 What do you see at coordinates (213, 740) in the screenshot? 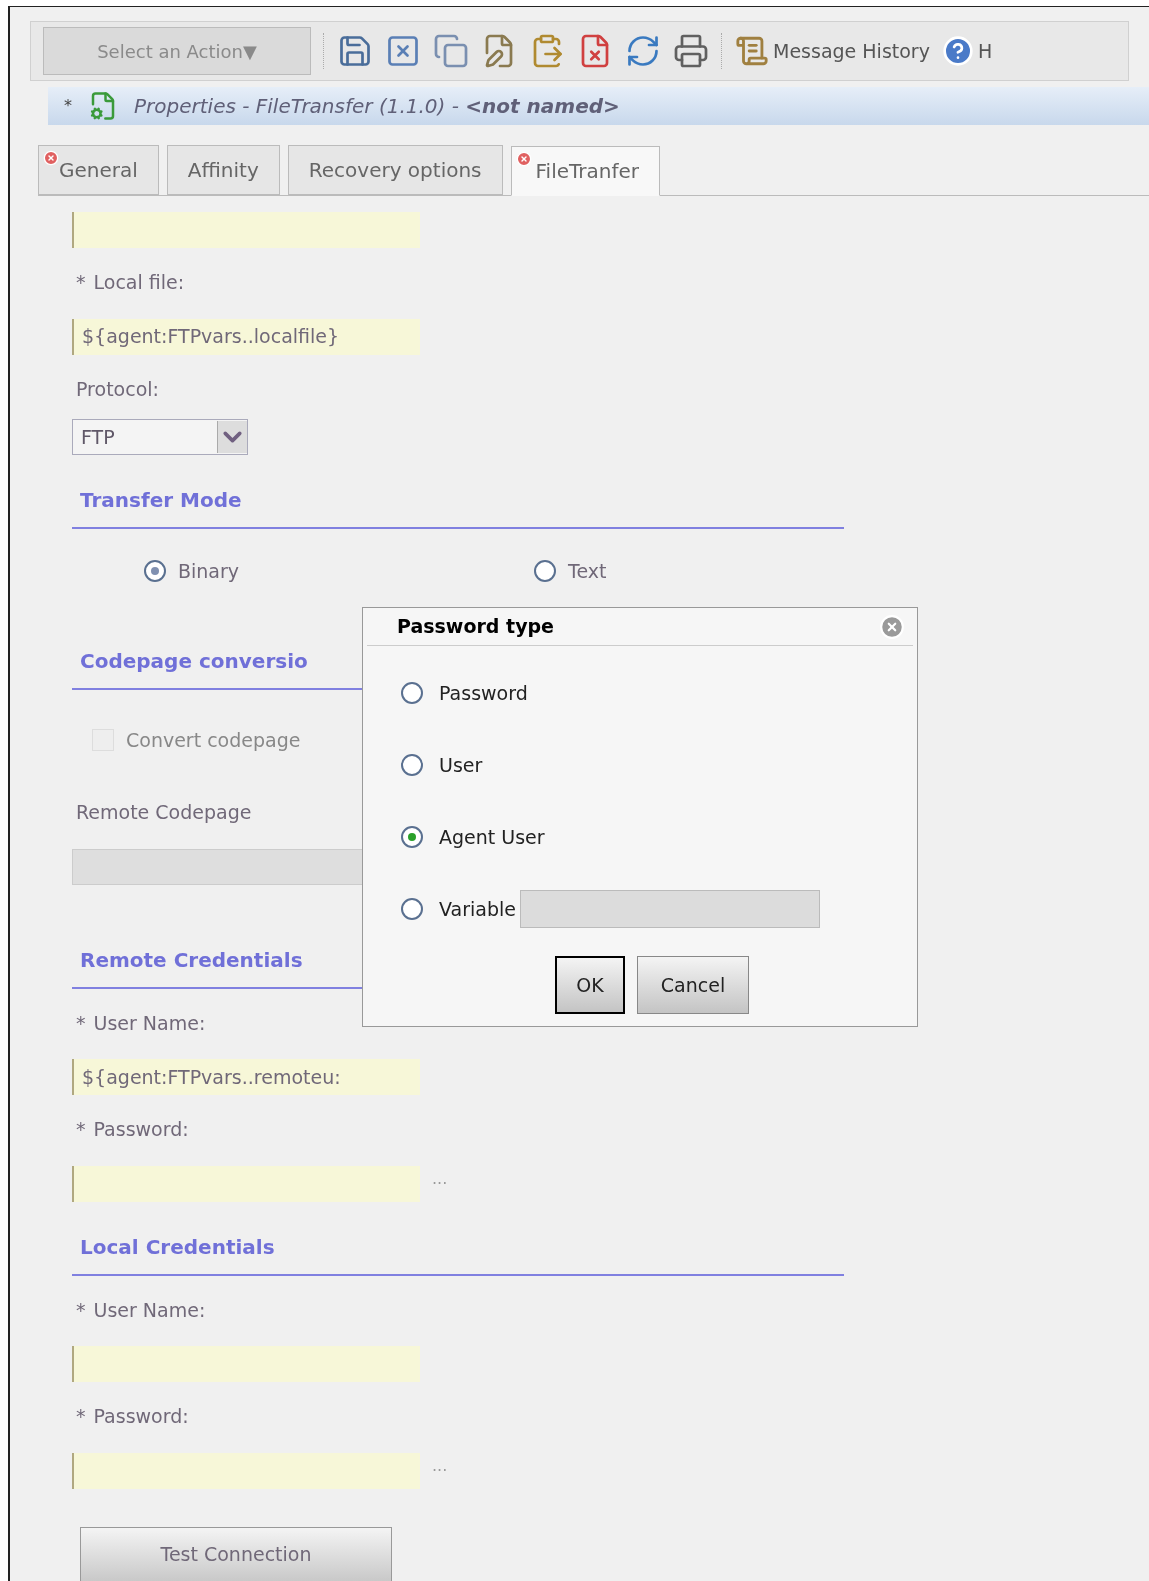
I see `checkbox-label: Convert codepage` at bounding box center [213, 740].